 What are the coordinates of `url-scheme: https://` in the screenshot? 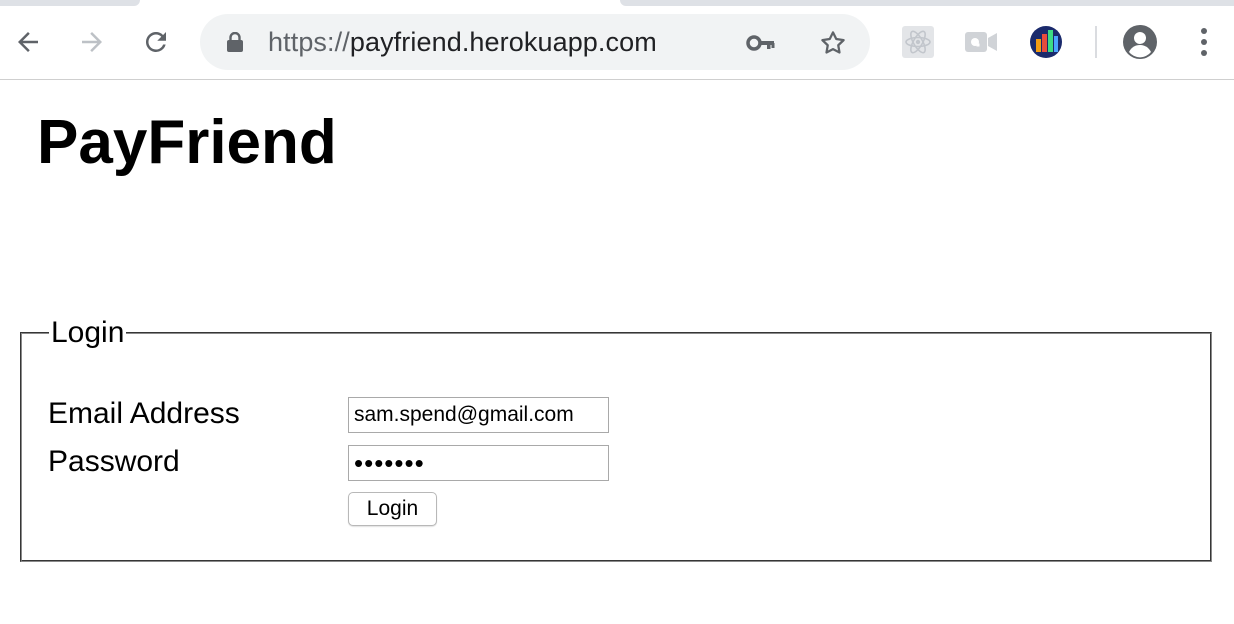 It's located at (309, 42).